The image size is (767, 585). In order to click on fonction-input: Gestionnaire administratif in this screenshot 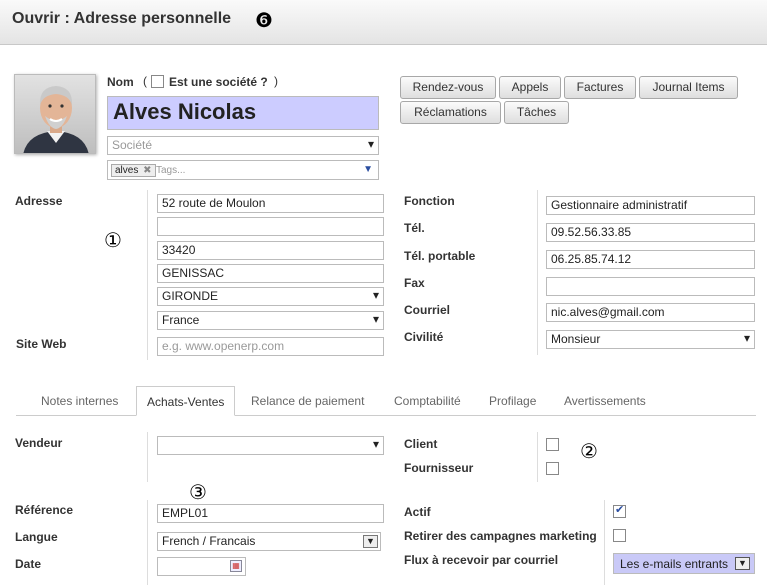, I will do `click(650, 205)`.